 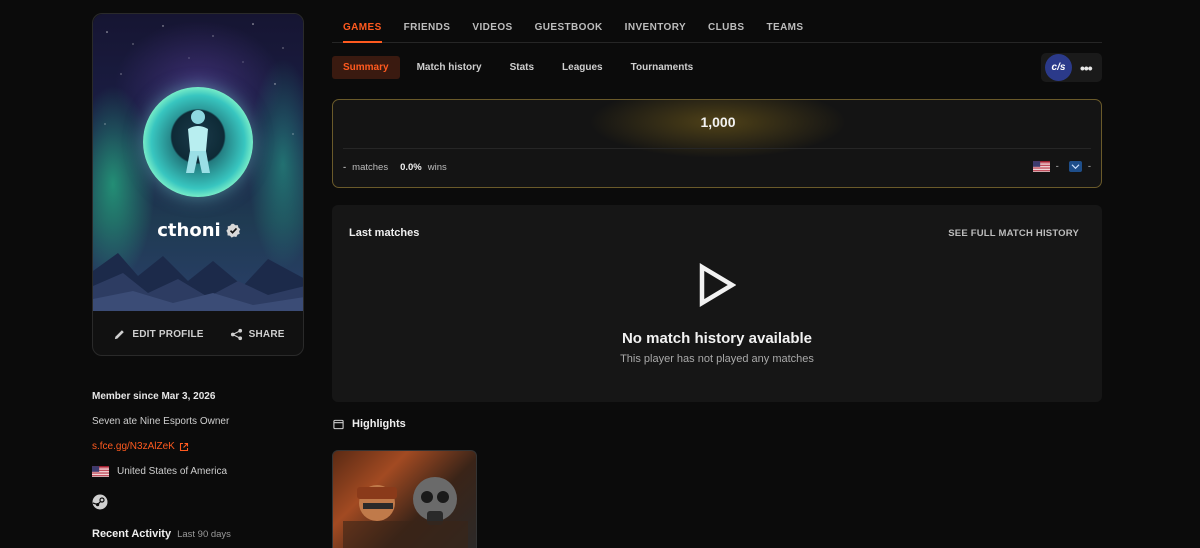 I want to click on country: United States of America, so click(x=159, y=471).